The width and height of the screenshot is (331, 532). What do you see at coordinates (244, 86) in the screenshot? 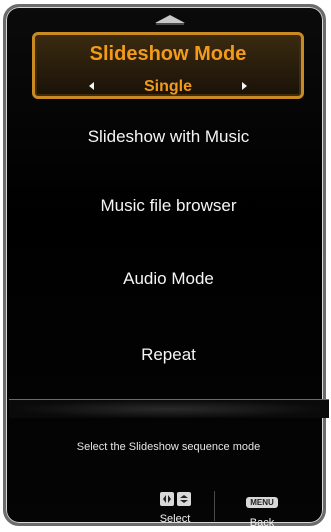
I see `right-arrow-icon` at bounding box center [244, 86].